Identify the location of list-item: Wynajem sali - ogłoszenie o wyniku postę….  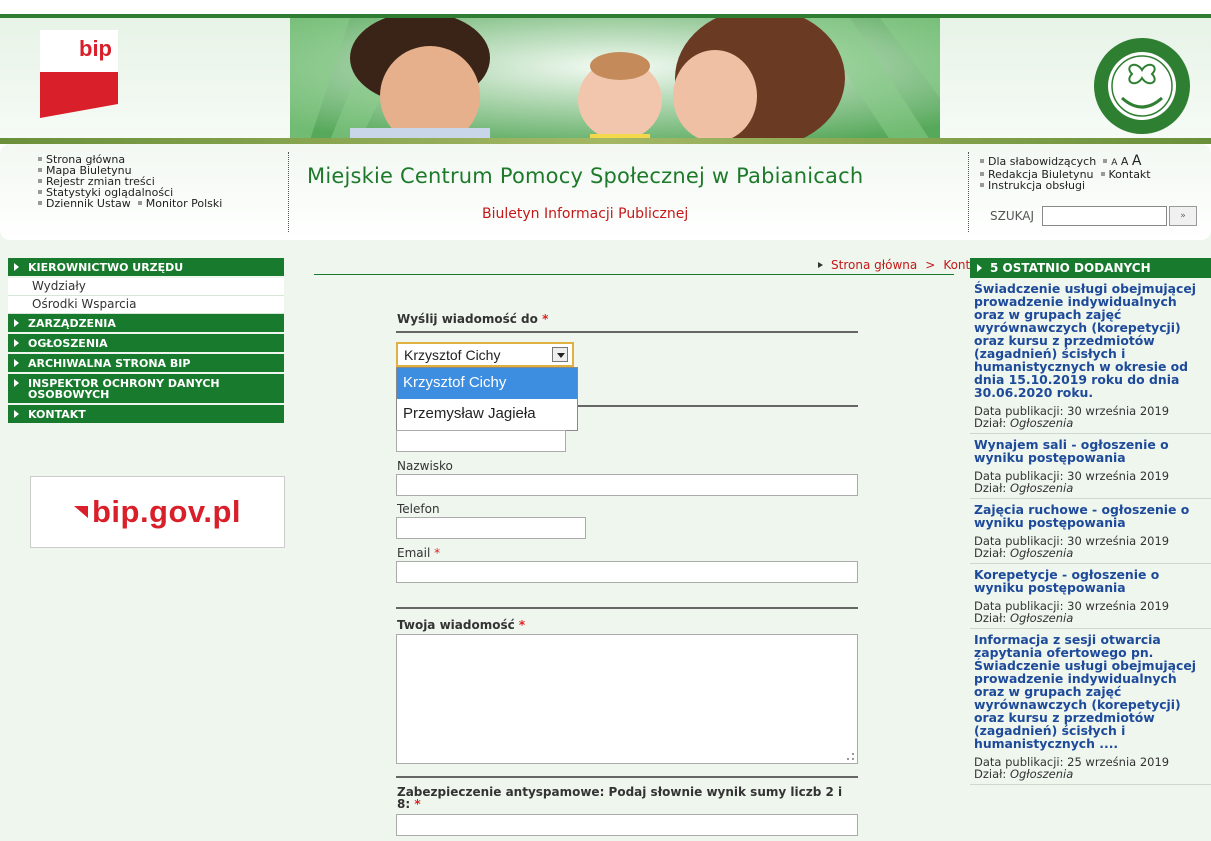
(1090, 466).